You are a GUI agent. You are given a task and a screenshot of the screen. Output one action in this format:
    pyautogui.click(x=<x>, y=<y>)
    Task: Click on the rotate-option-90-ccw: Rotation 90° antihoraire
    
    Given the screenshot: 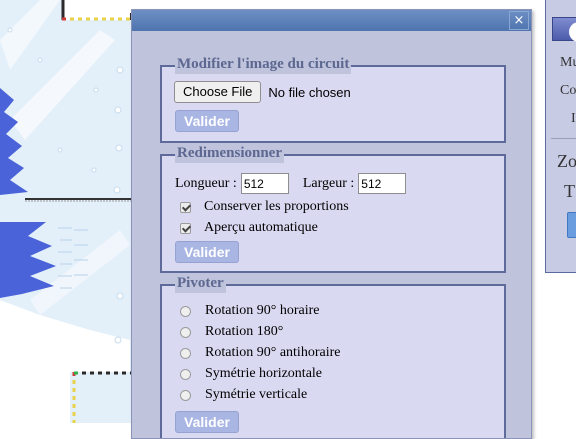 What is the action you would take?
    pyautogui.click(x=260, y=353)
    